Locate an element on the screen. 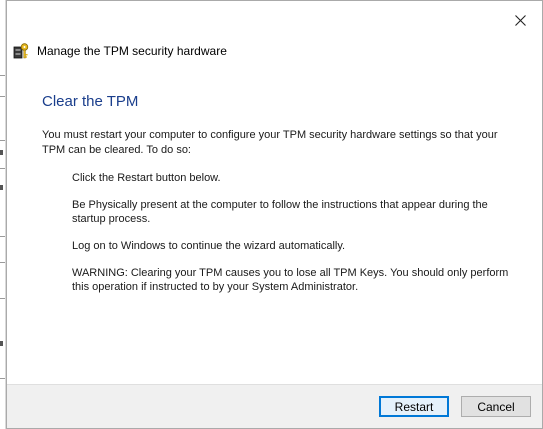  page-title: Clear the TPM is located at coordinates (90, 101).